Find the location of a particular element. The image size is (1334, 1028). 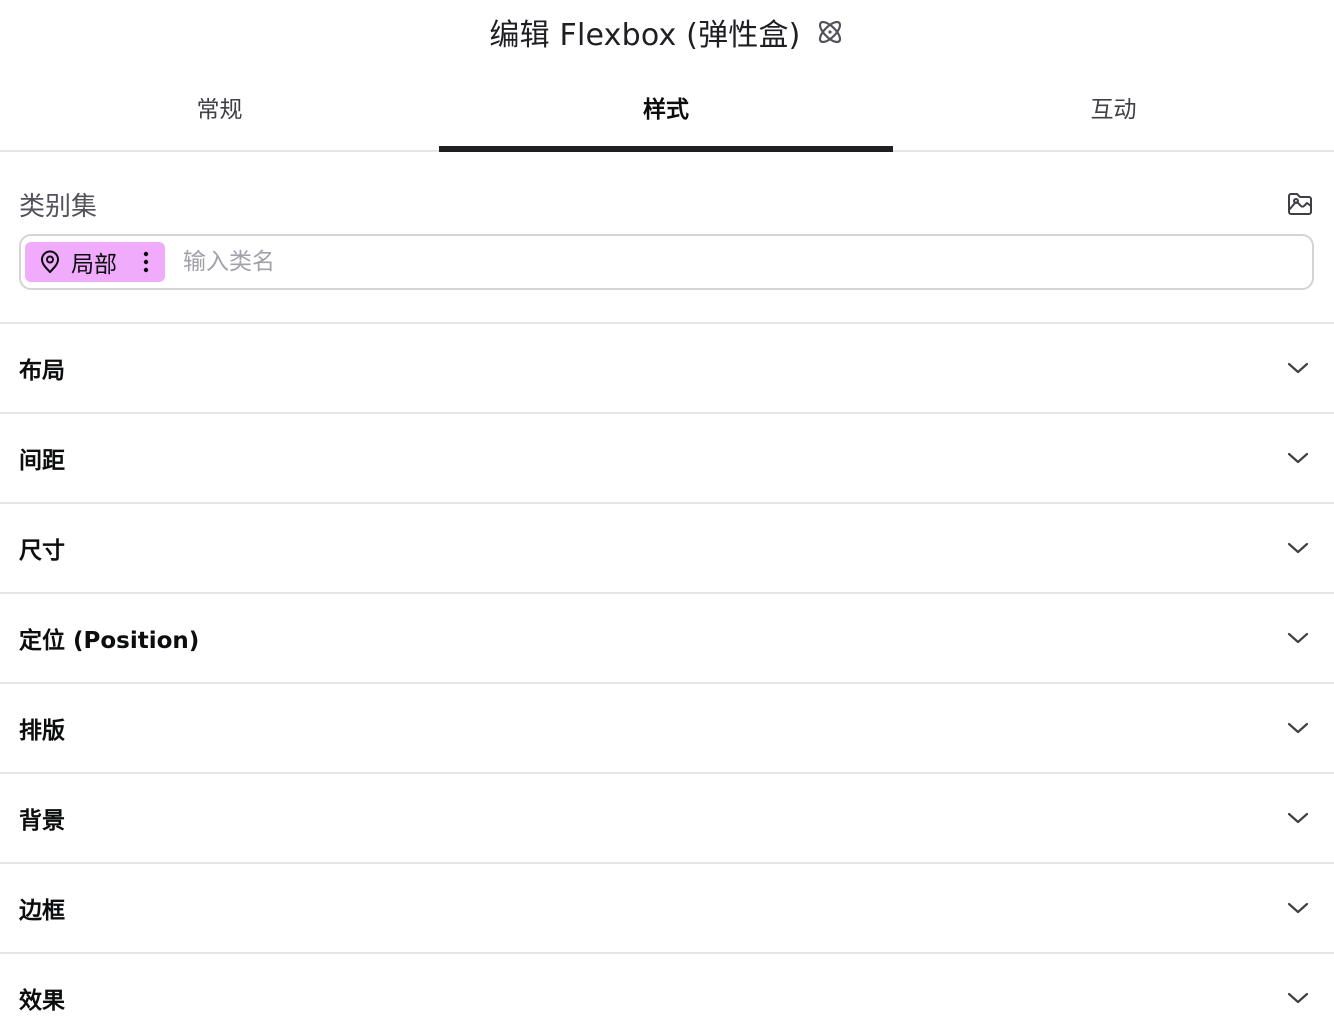

section-background: 背景 is located at coordinates (667, 819).